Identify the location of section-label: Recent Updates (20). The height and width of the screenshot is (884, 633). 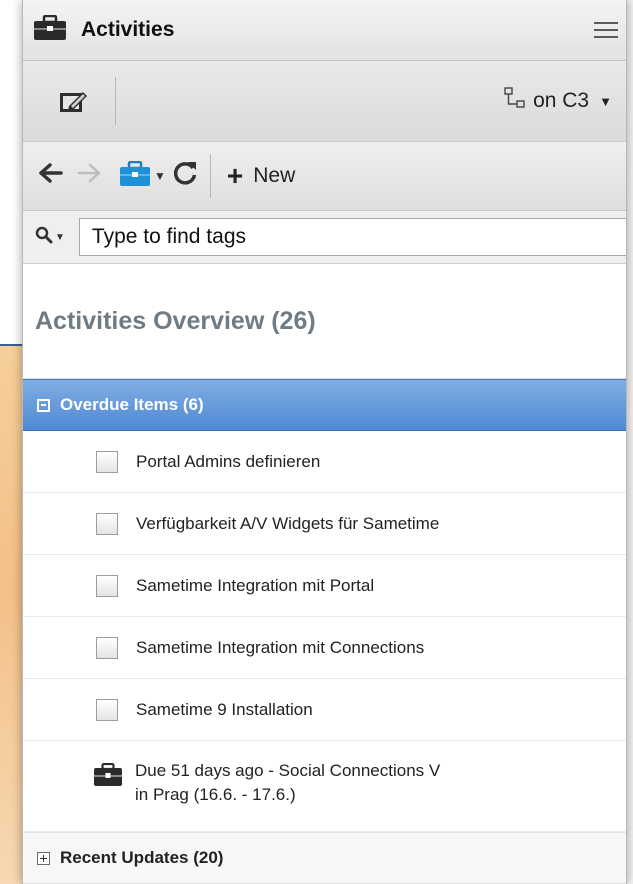
(142, 857).